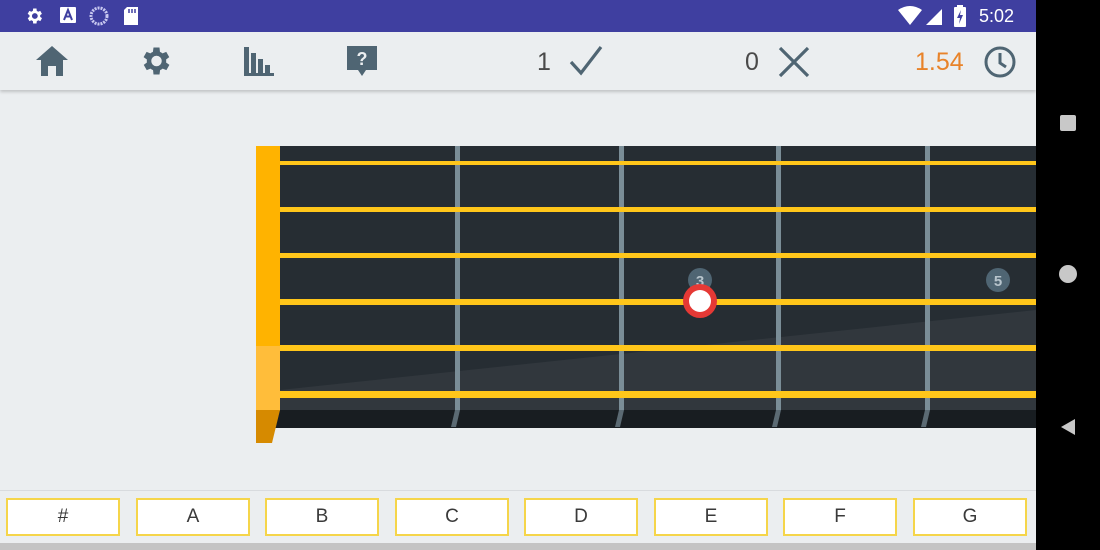 The image size is (1100, 550). What do you see at coordinates (711, 517) in the screenshot?
I see `note-button-e: E` at bounding box center [711, 517].